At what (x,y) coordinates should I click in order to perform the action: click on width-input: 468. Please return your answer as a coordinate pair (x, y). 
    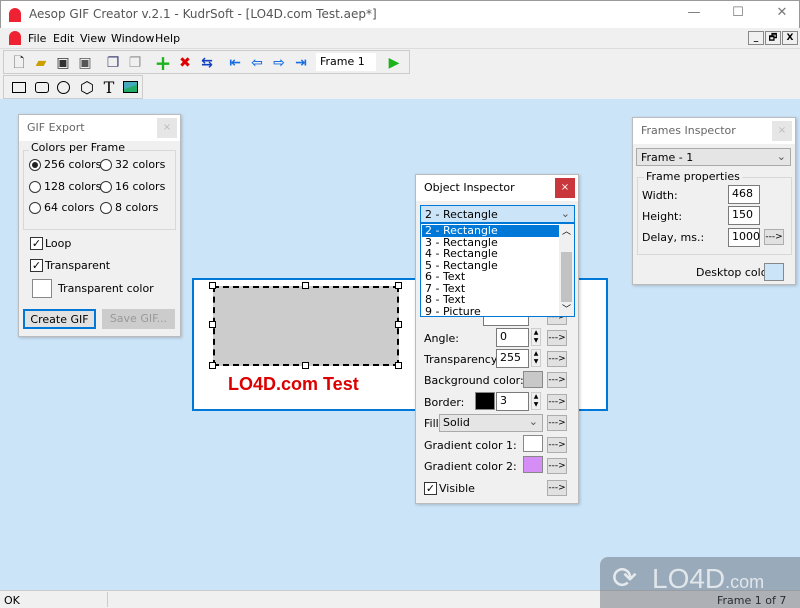
    Looking at the image, I should click on (744, 194).